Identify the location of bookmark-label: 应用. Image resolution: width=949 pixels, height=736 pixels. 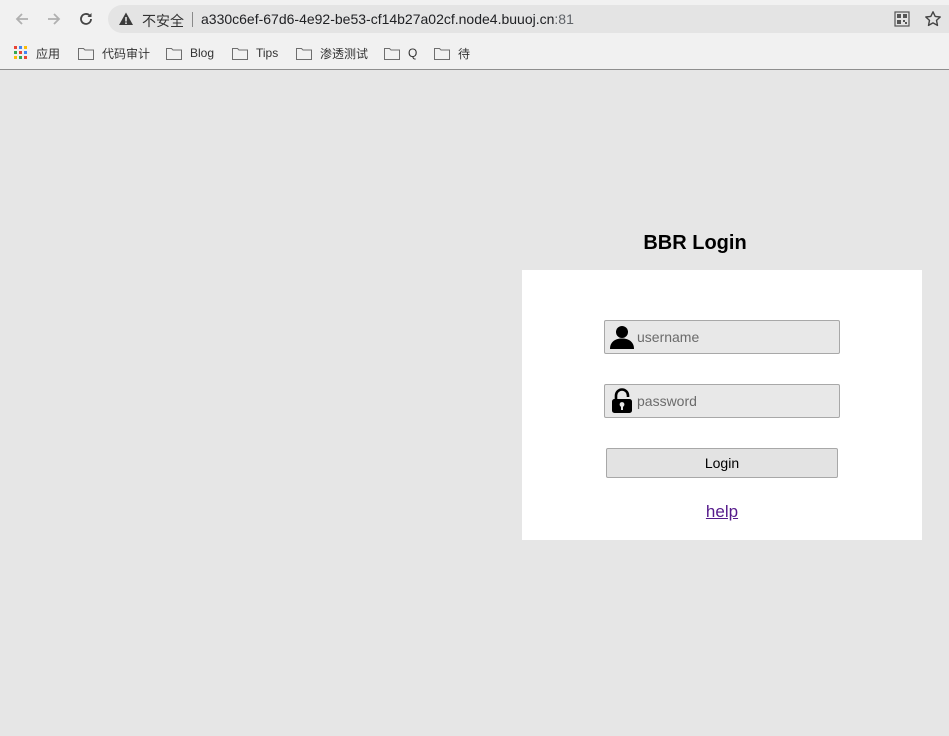
(48, 53).